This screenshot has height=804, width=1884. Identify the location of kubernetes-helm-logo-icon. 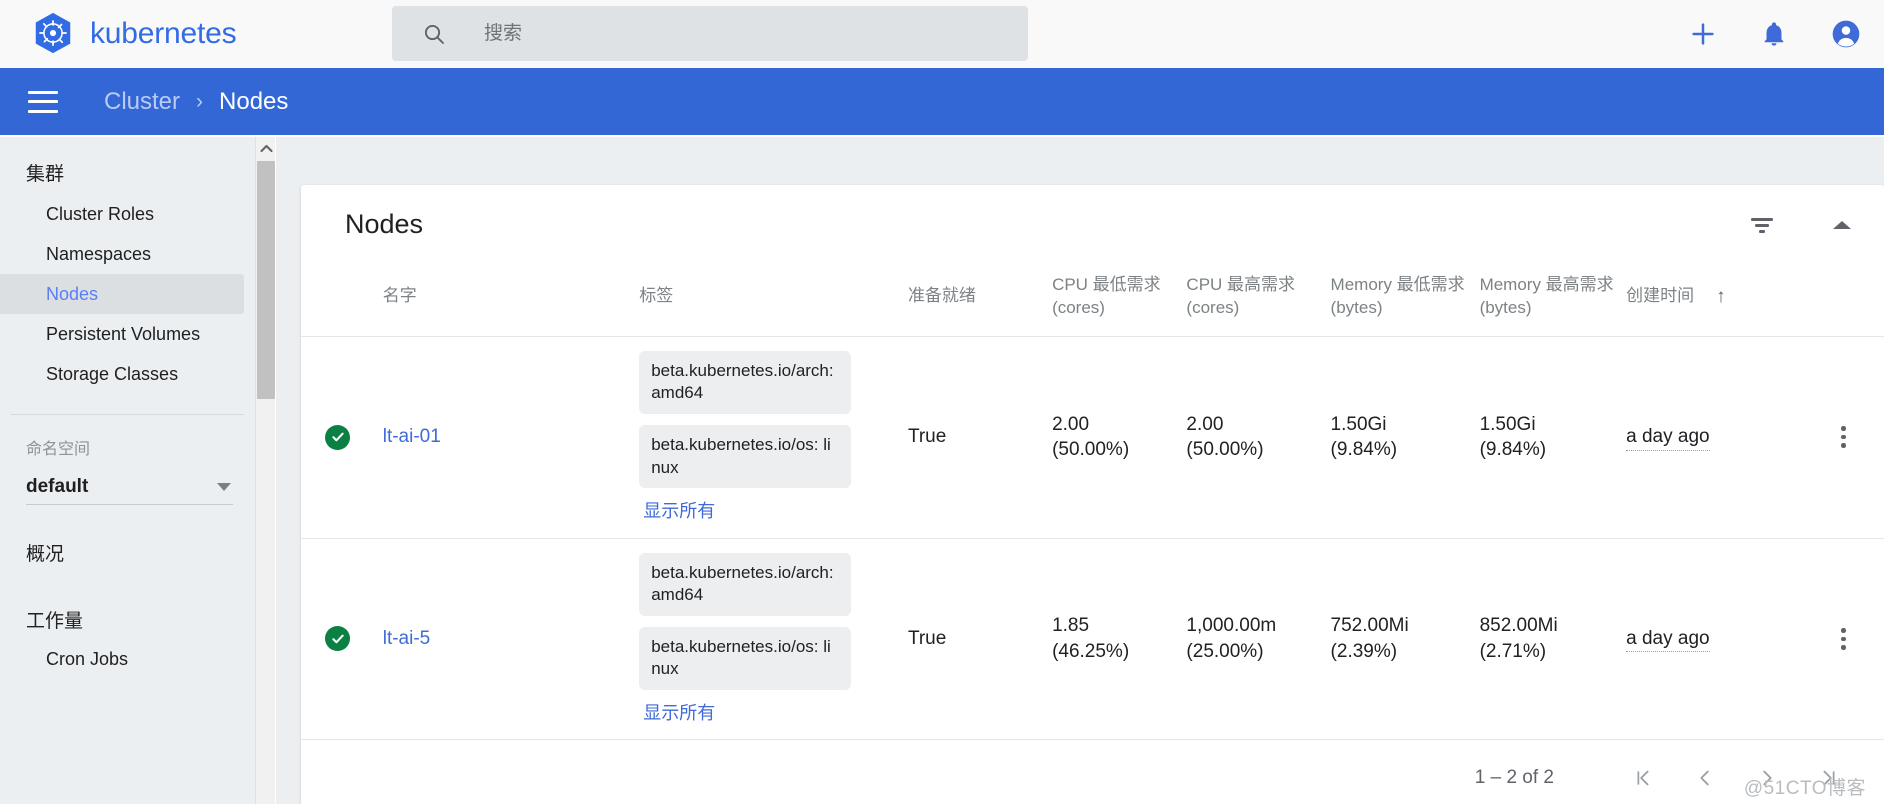
(53, 33).